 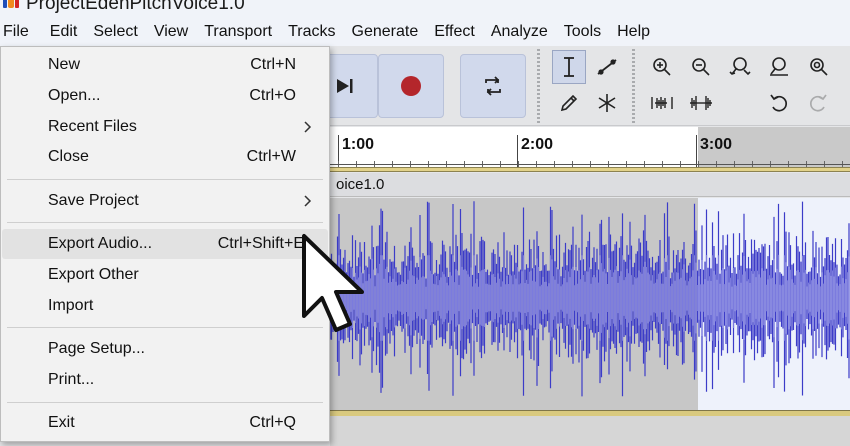 I want to click on menu-item-export-other: Export Other, so click(x=165, y=275).